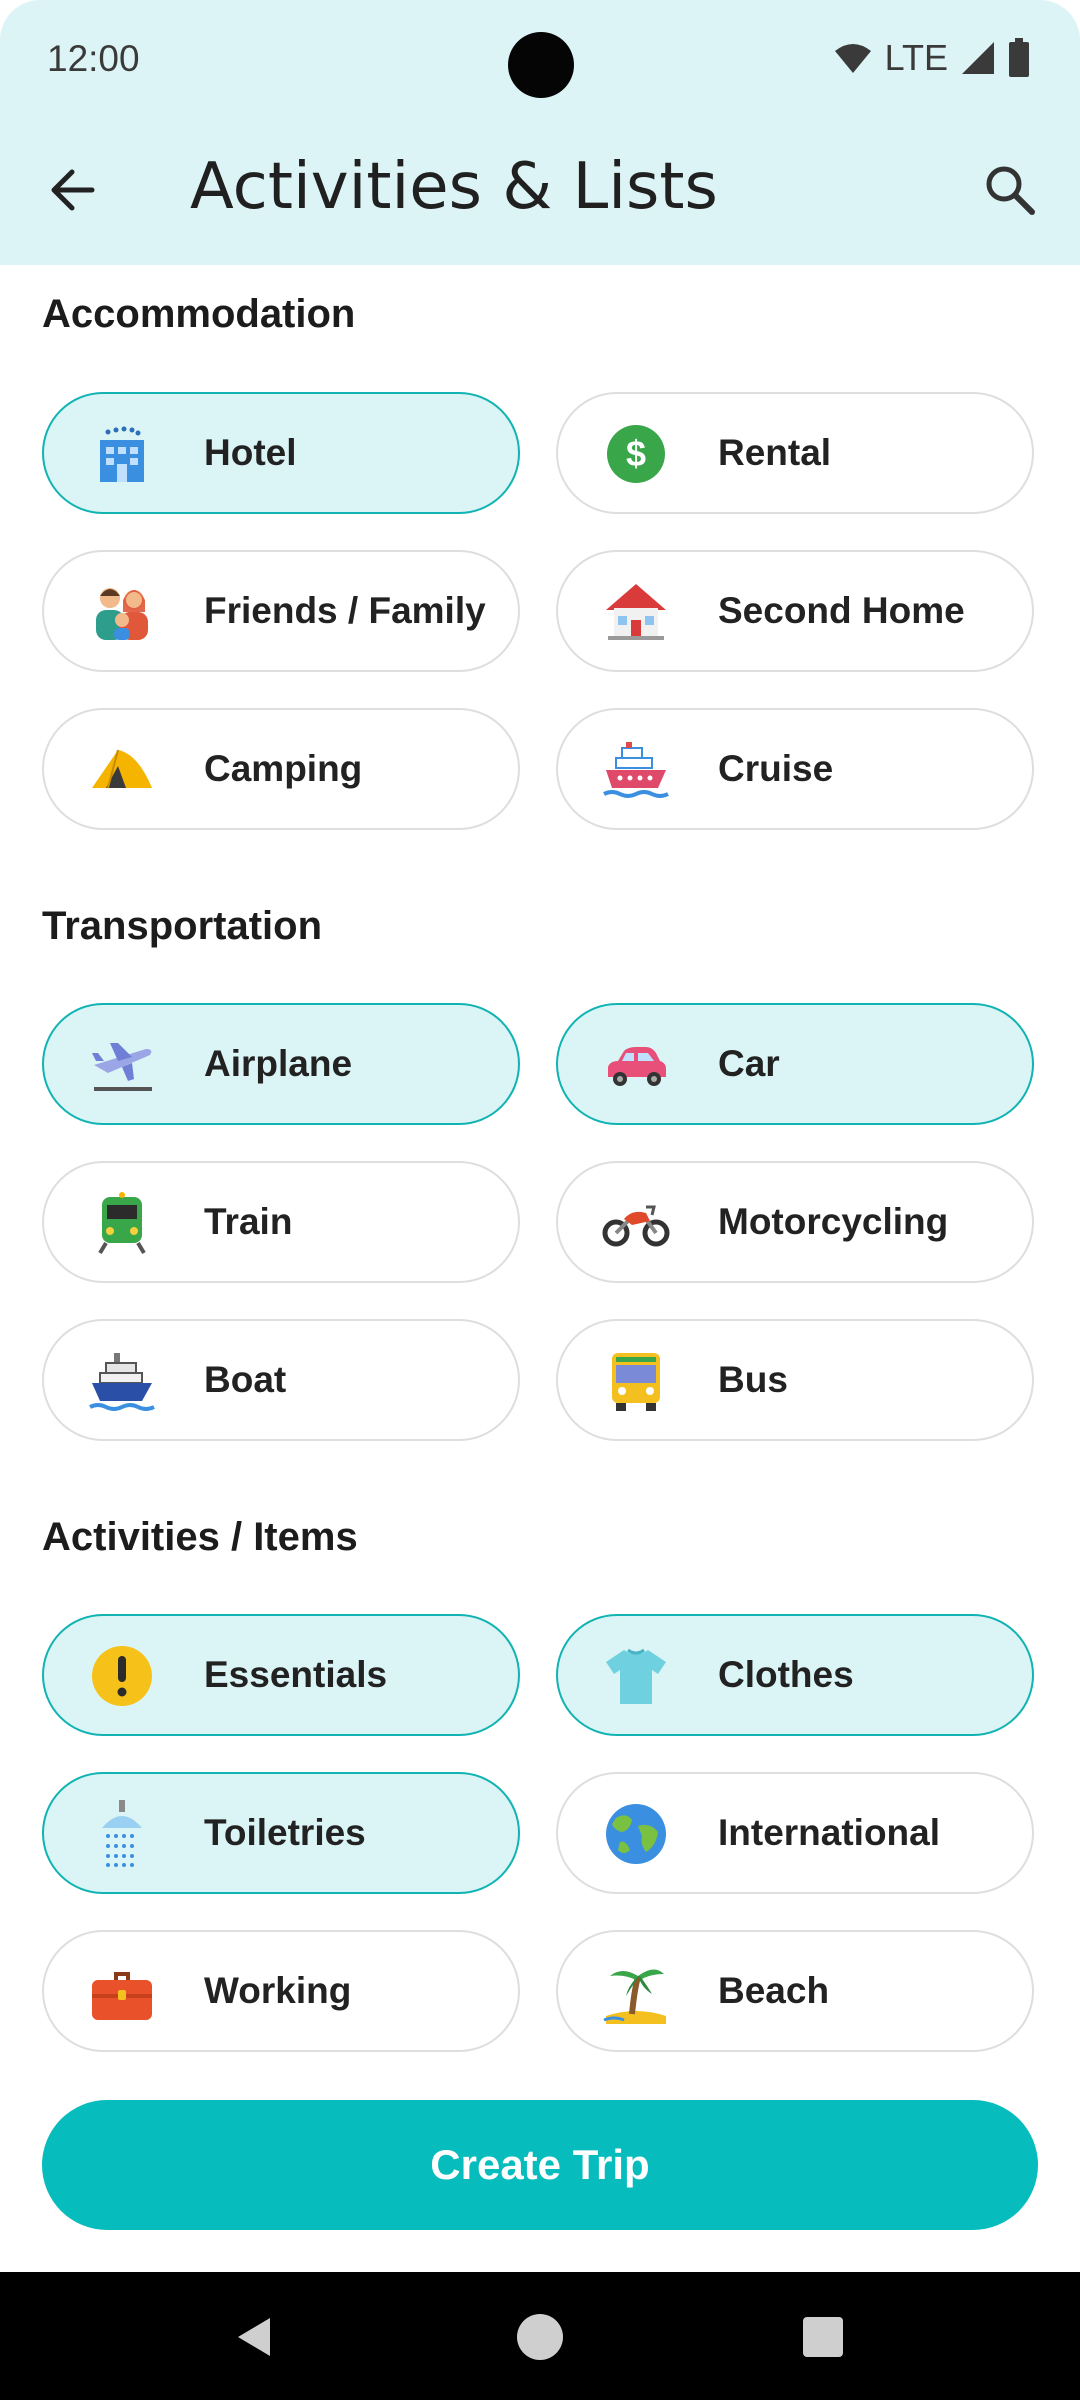 Image resolution: width=1080 pixels, height=2400 pixels. What do you see at coordinates (841, 610) in the screenshot?
I see `chip-label: Second Home` at bounding box center [841, 610].